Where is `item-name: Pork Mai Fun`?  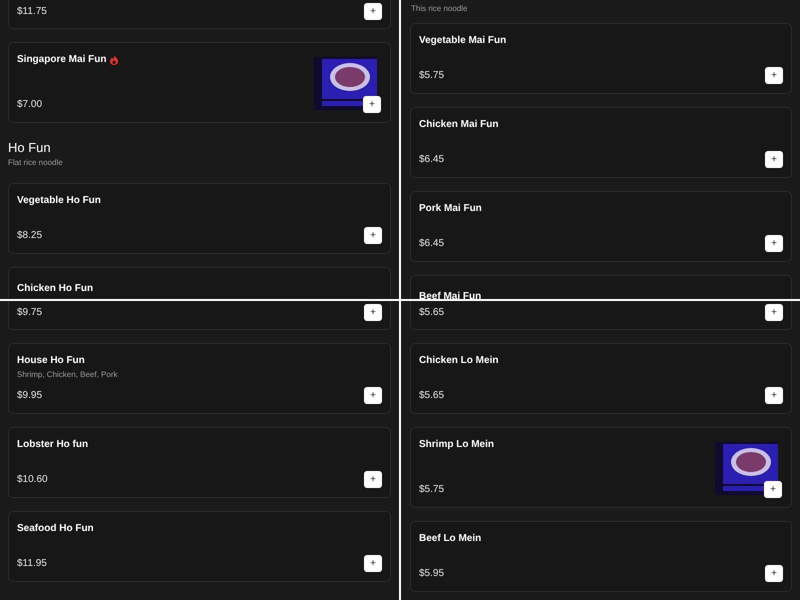 item-name: Pork Mai Fun is located at coordinates (450, 209).